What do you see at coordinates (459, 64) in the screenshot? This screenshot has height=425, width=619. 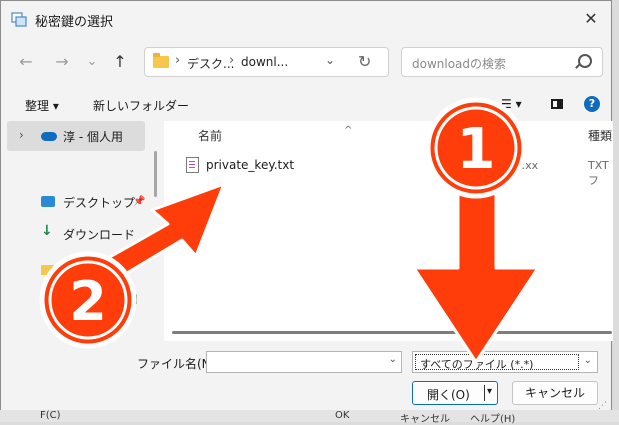 I see `search-placeholder: downloadの検索` at bounding box center [459, 64].